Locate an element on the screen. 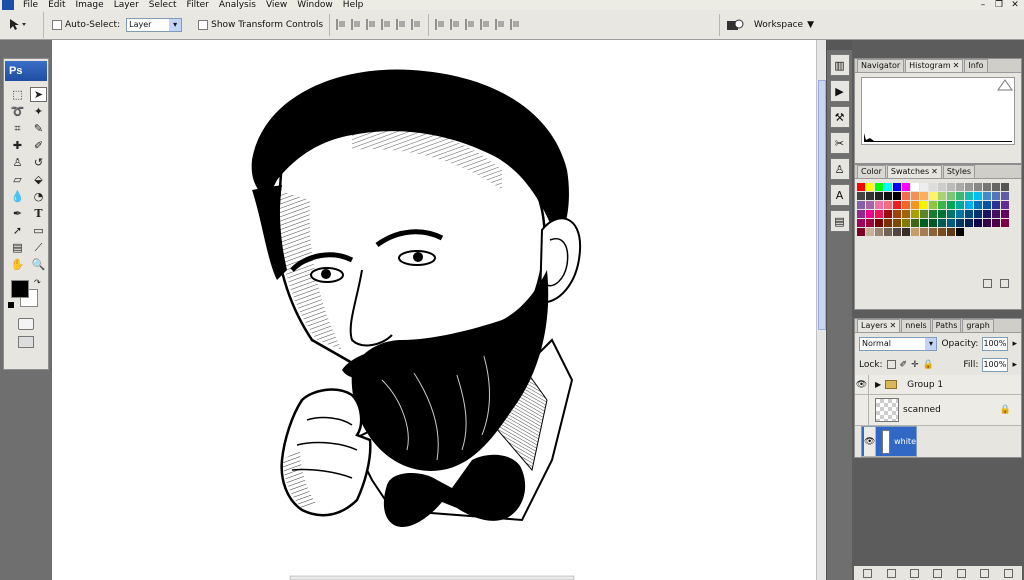 This screenshot has height=580, width=1024. menu-filter: Filter is located at coordinates (198, 5).